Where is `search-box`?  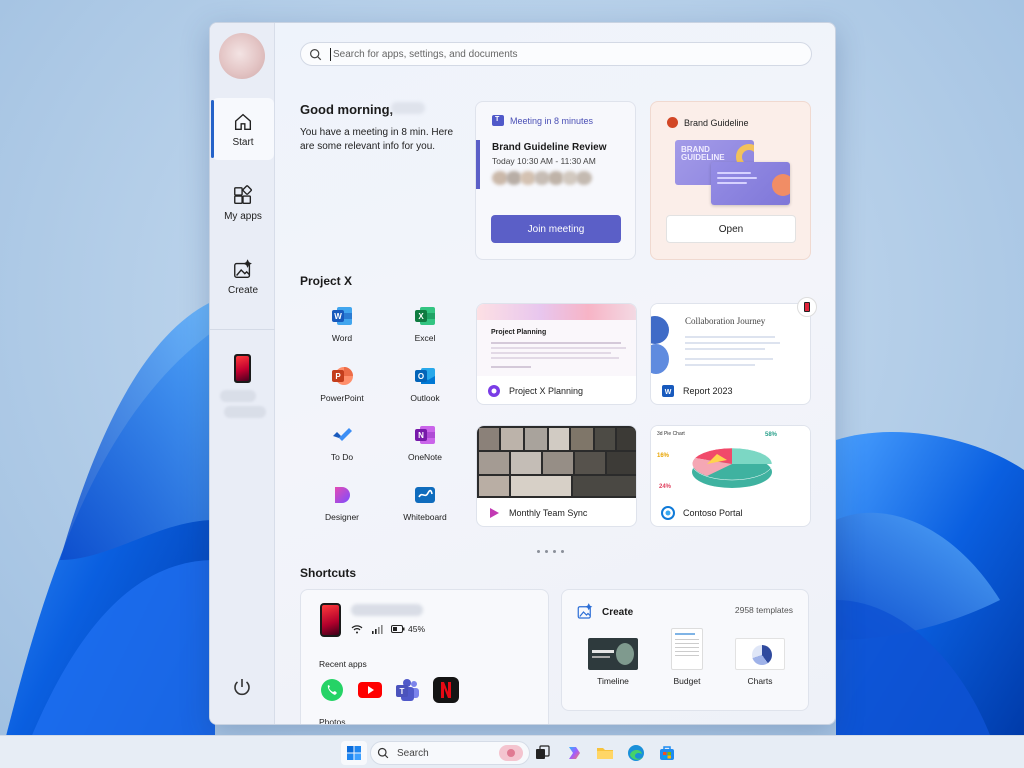 search-box is located at coordinates (556, 54).